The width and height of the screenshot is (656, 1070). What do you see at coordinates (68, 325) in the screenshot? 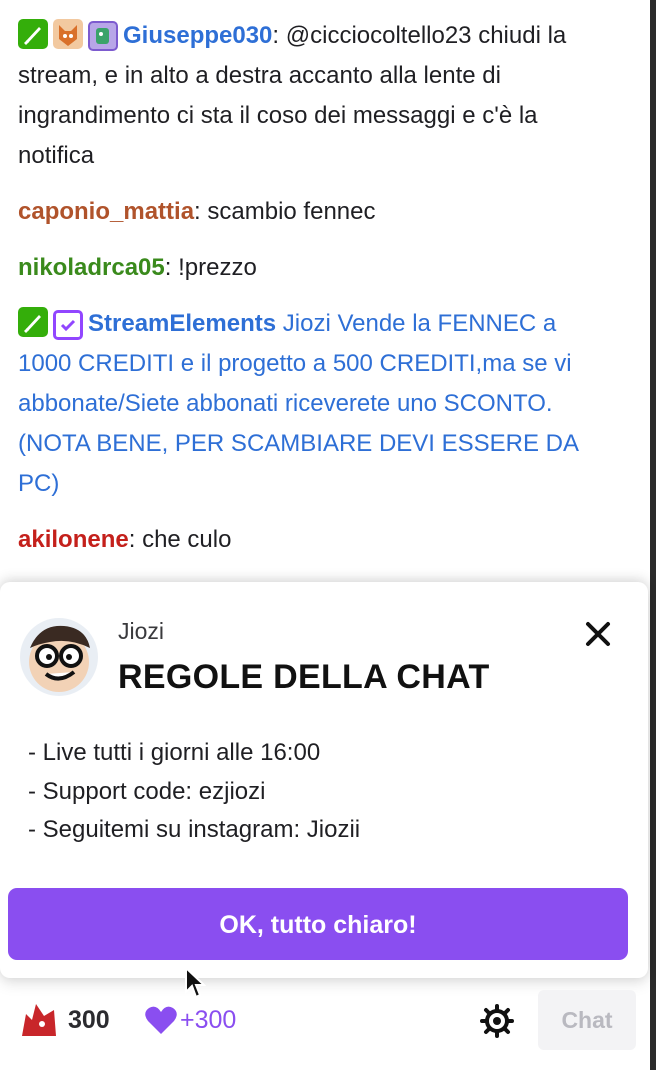
I see `verified-badge-icon` at bounding box center [68, 325].